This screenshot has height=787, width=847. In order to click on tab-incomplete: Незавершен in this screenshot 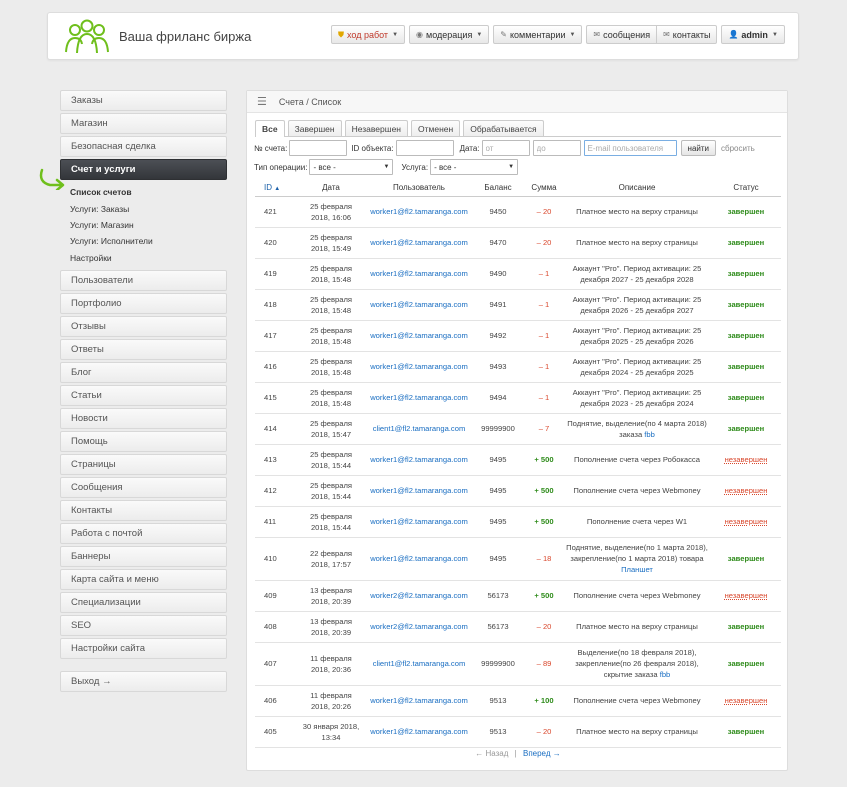, I will do `click(376, 128)`.